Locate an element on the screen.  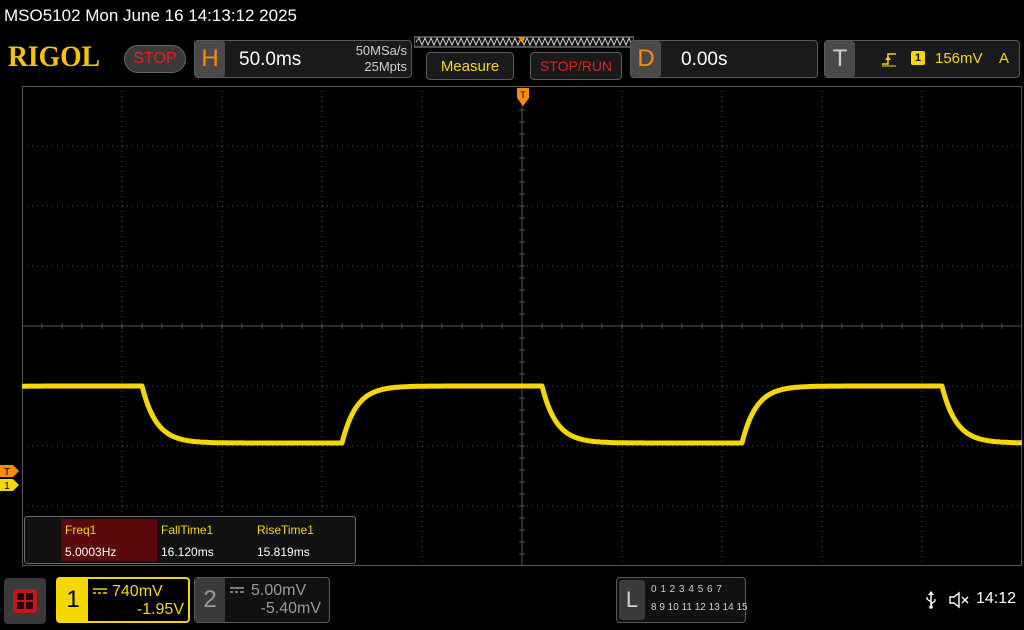
measurement-header: Freq1 is located at coordinates (81, 530).